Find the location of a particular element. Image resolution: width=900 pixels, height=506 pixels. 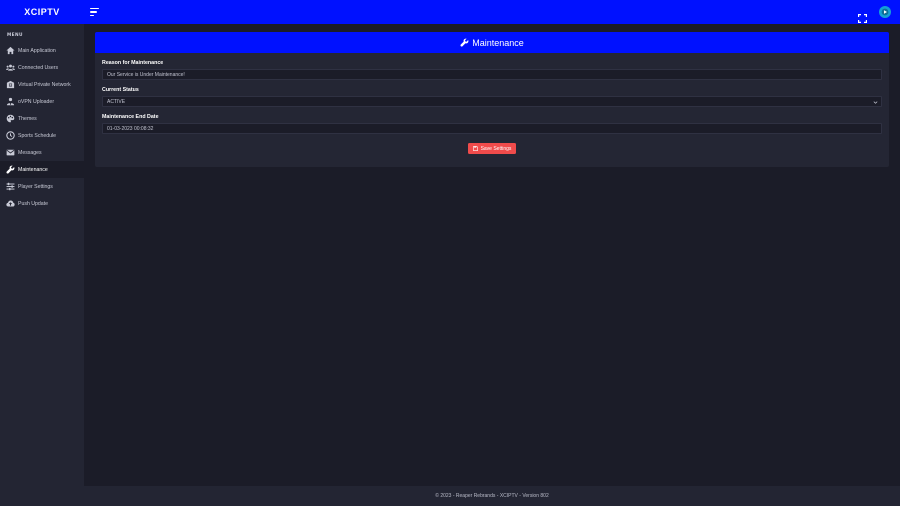

sidebar-item-push-update: Push Update is located at coordinates (42, 203).